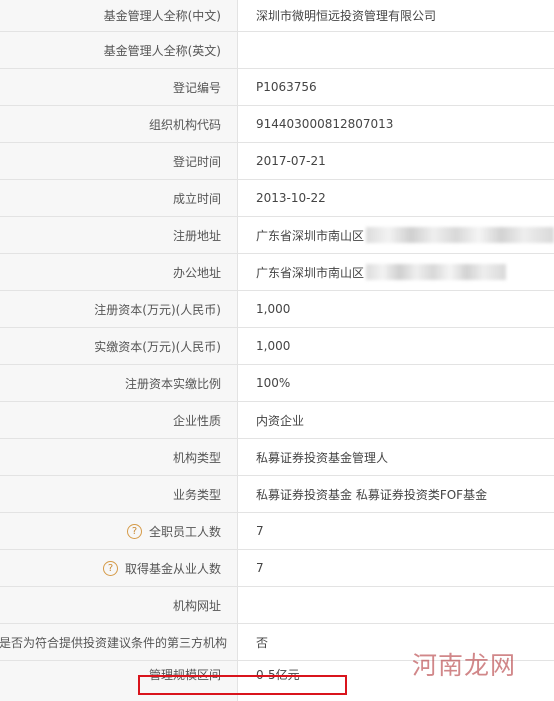  I want to click on row-value: 2017-07-21, so click(291, 161).